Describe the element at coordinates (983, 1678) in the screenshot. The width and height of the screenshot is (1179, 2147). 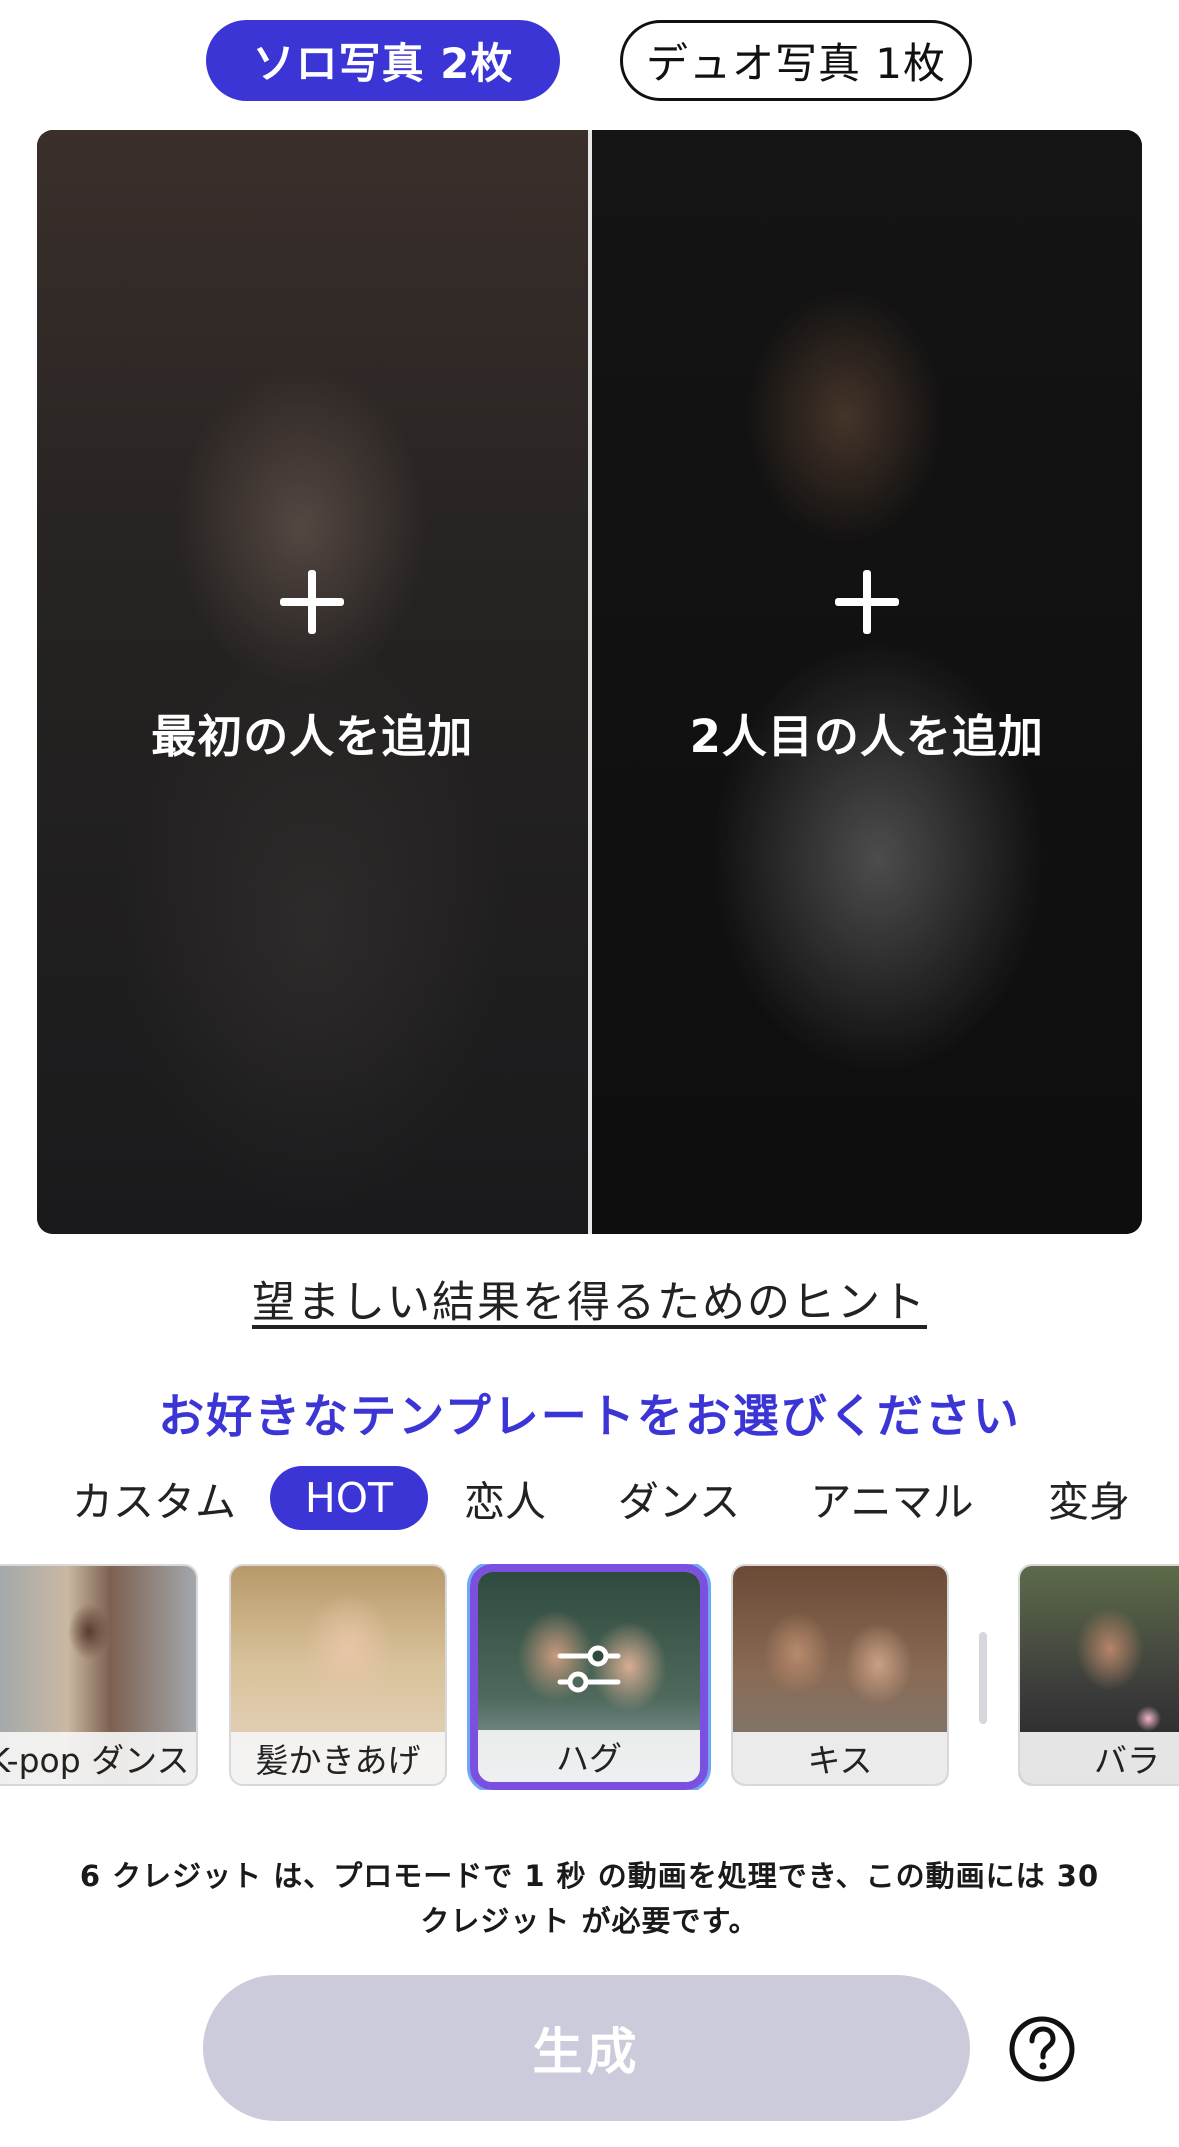
I see `carousel-scroll-indicator` at that location.